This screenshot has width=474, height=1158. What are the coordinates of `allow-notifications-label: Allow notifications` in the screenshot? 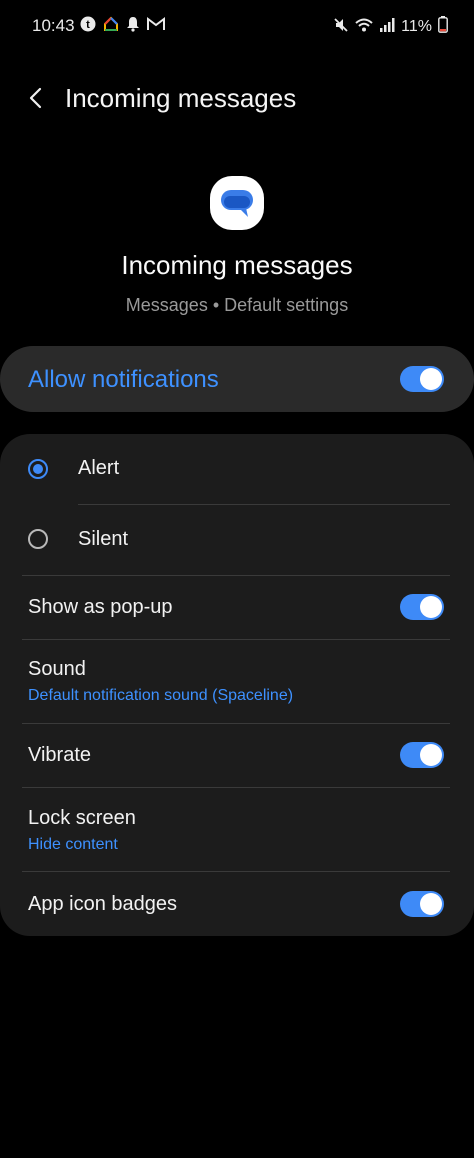 It's located at (123, 379).